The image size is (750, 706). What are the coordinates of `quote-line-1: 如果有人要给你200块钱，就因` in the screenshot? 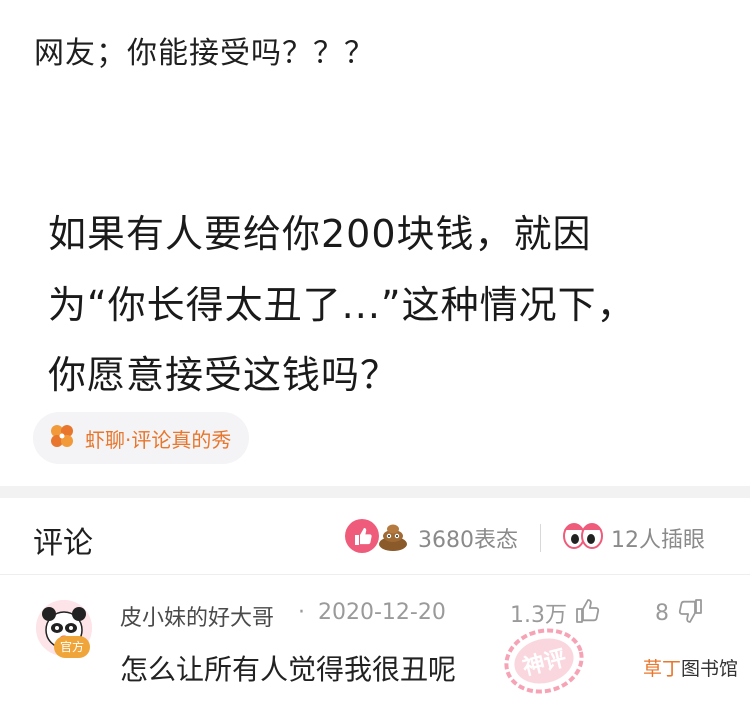 It's located at (320, 234).